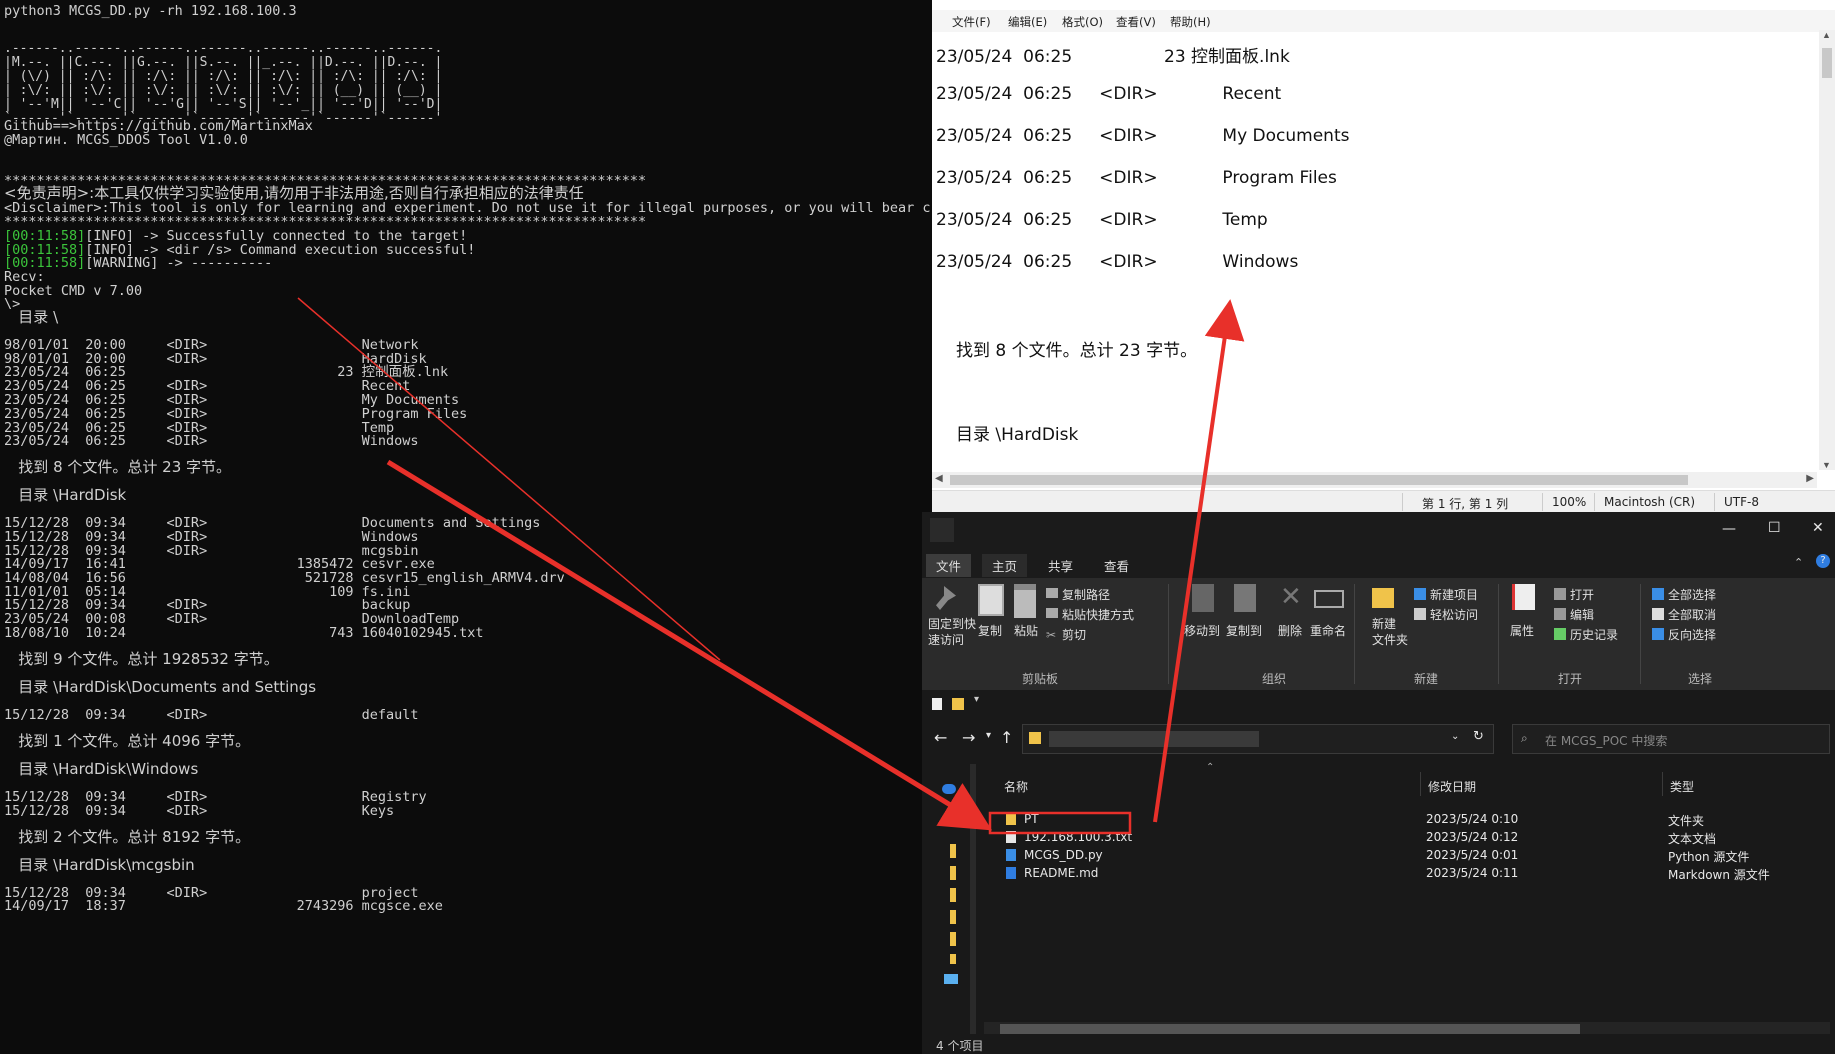 This screenshot has width=1835, height=1054. What do you see at coordinates (1328, 630) in the screenshot?
I see `rename-button: 重命名` at bounding box center [1328, 630].